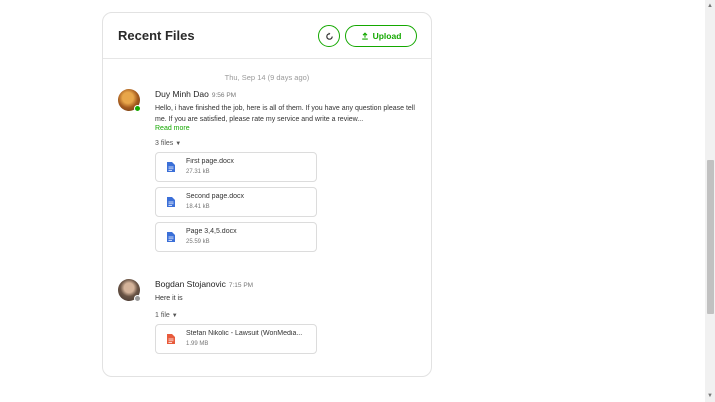 This screenshot has height=402, width=715. I want to click on sender-line: Bogdan Stojanovic 7:15 PM, so click(286, 284).